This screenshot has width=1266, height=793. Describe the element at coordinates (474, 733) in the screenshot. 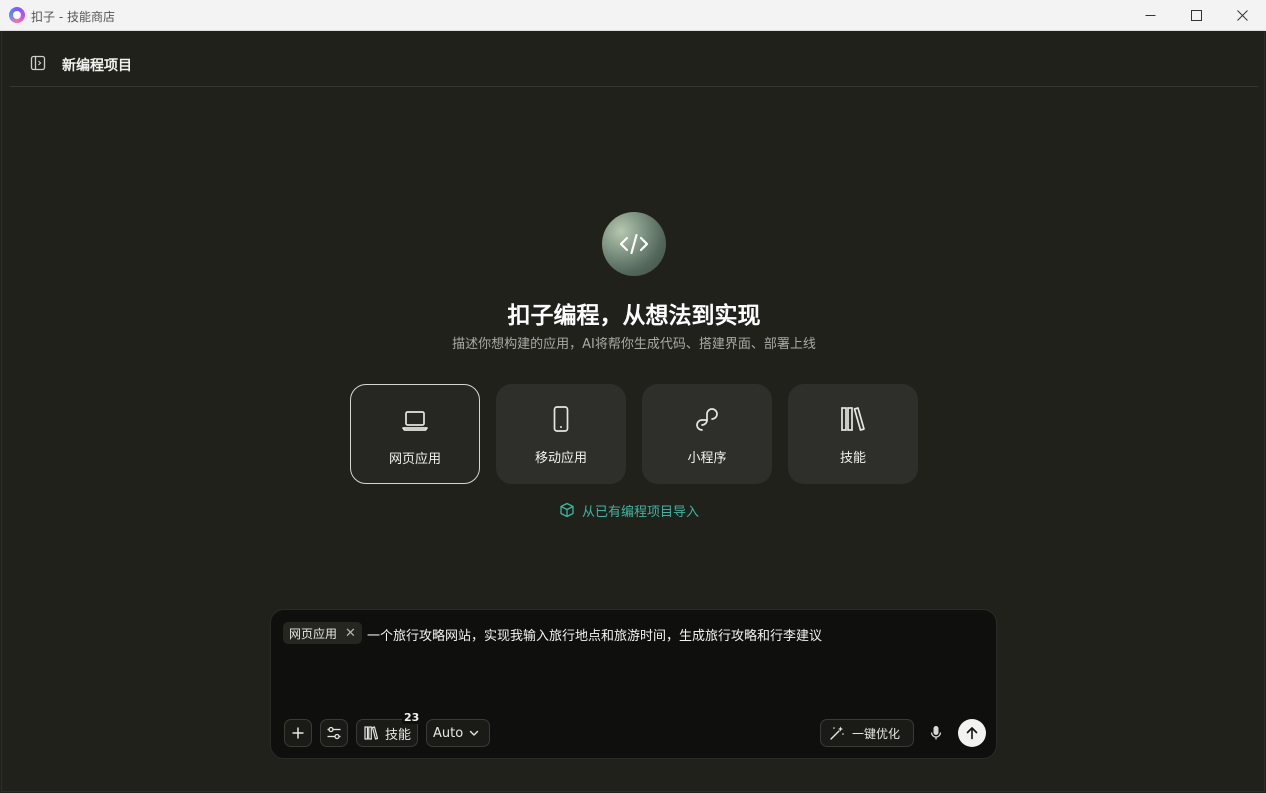

I see `chevron-down-icon` at that location.